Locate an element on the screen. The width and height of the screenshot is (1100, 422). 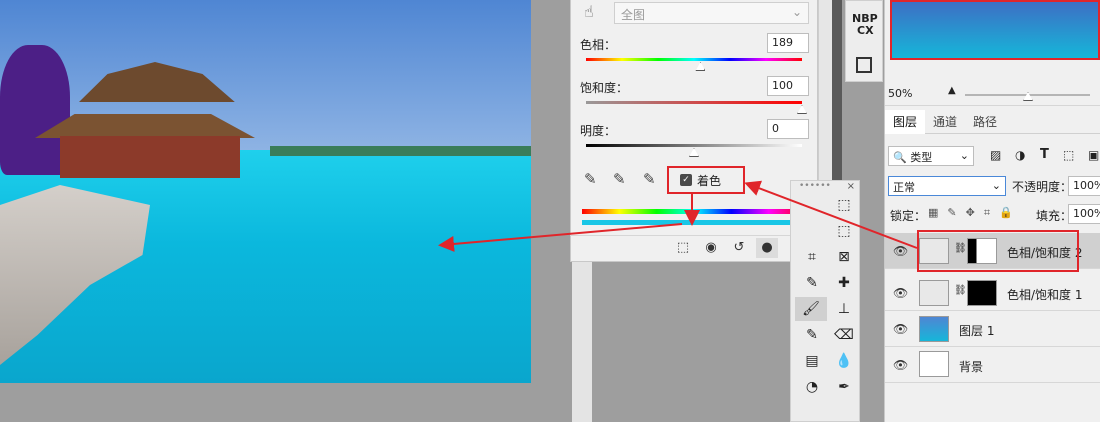
arrow-spectrum-to-canvas is located at coordinates (560, 237).